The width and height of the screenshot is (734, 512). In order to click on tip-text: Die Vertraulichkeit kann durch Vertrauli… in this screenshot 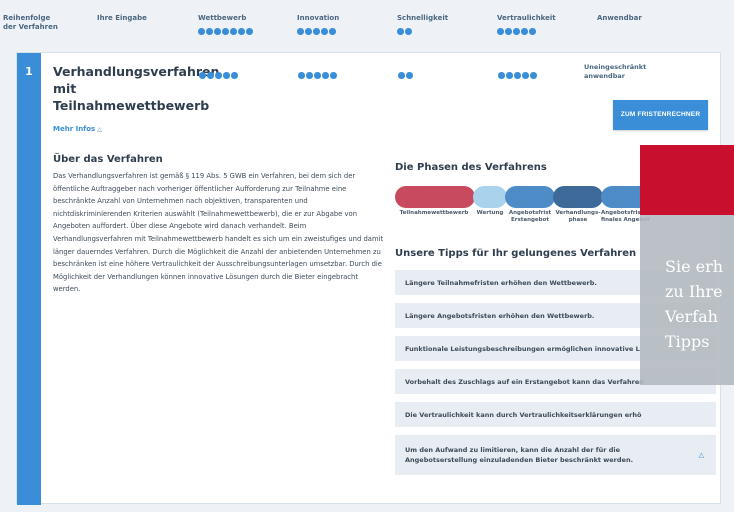, I will do `click(523, 414)`.